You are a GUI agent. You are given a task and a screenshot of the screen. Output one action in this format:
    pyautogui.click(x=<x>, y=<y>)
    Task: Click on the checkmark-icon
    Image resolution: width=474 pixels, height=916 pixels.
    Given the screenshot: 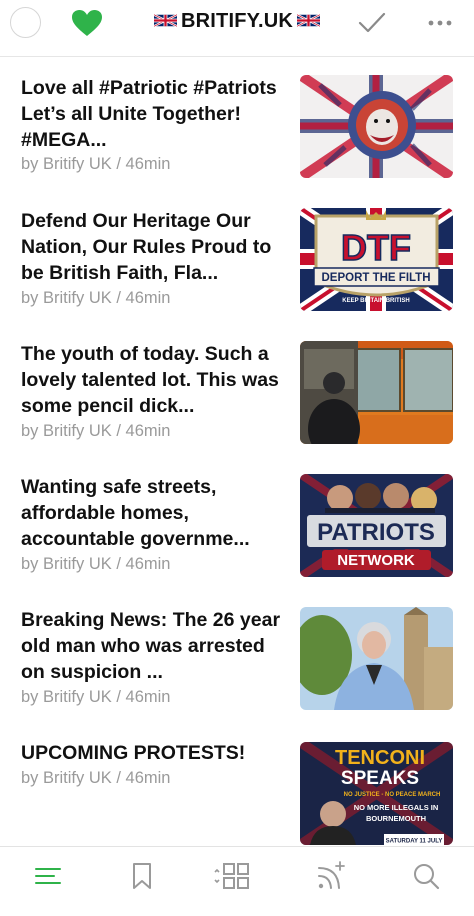 What is the action you would take?
    pyautogui.click(x=372, y=23)
    